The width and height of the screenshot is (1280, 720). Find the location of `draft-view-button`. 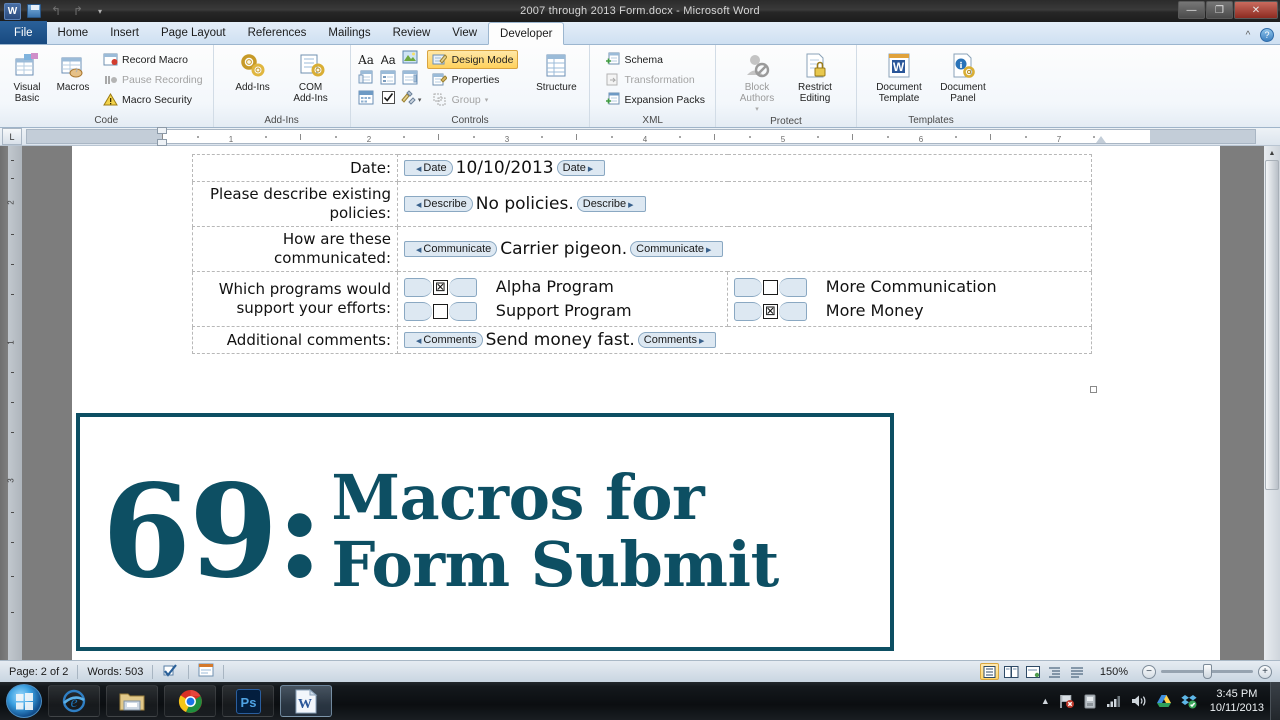

draft-view-button is located at coordinates (1077, 671).